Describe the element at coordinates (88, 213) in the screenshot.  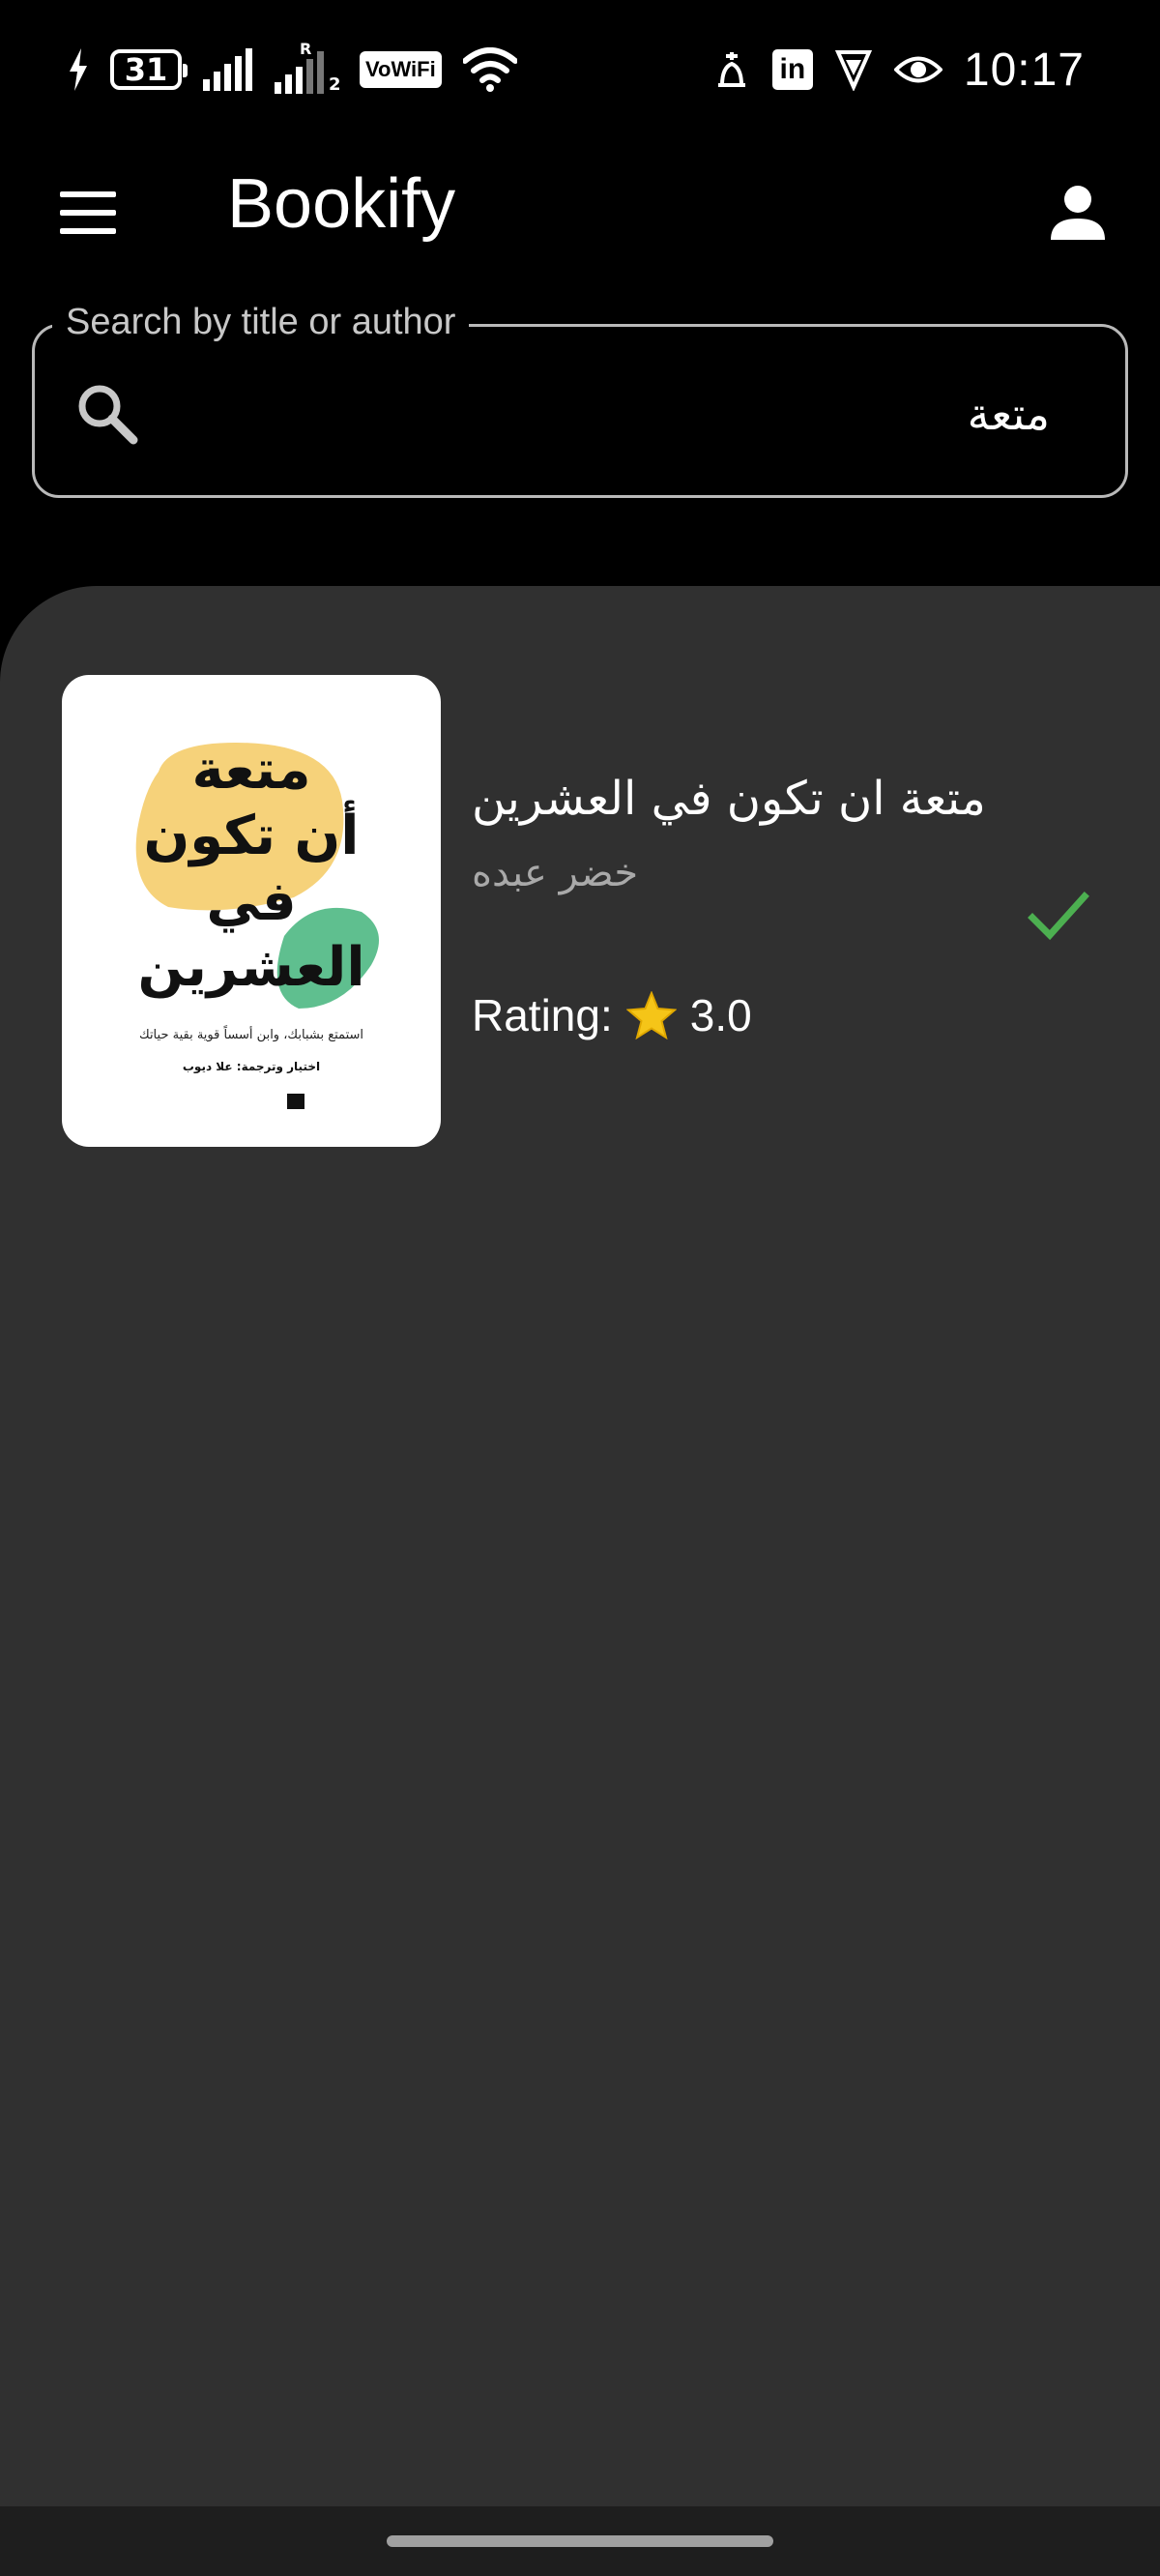
I see `menu-icon` at that location.